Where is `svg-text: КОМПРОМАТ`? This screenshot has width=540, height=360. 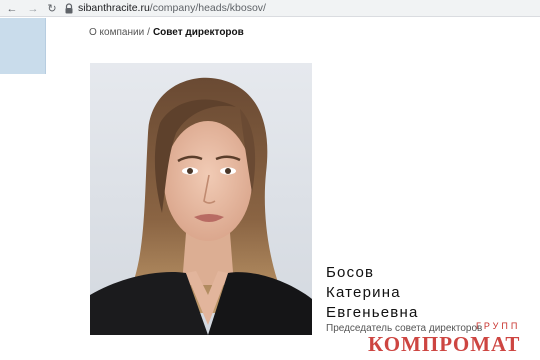
svg-text: КОМПРОМАТ is located at coordinates (444, 344).